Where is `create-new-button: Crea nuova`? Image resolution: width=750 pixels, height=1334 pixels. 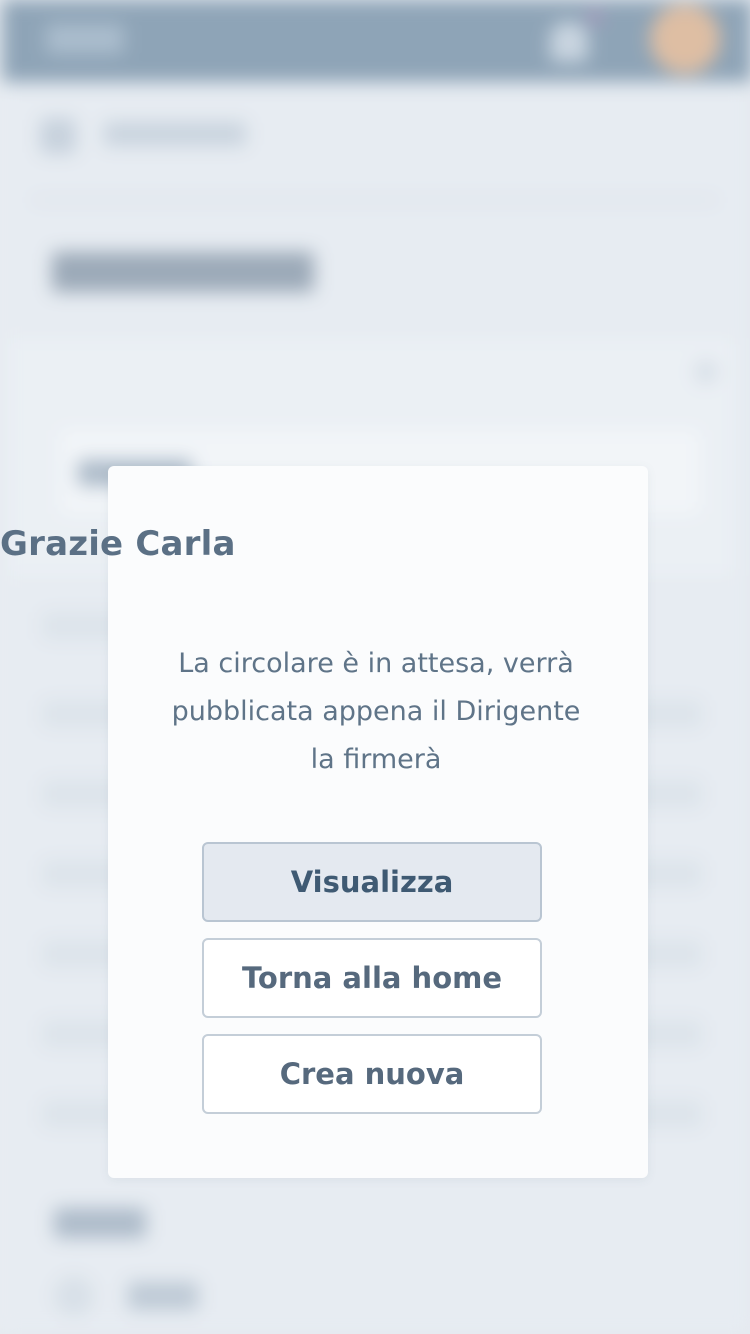 create-new-button: Crea nuova is located at coordinates (372, 1074).